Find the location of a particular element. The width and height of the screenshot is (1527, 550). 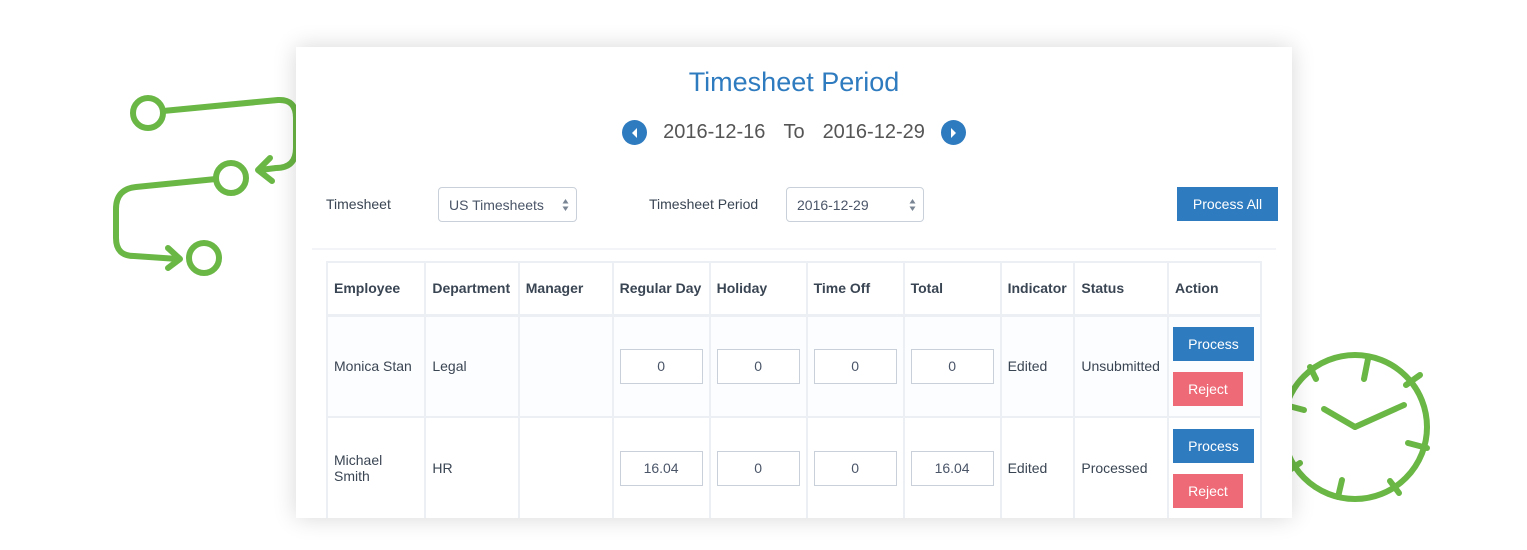

chevron-left-circle-icon is located at coordinates (634, 132).